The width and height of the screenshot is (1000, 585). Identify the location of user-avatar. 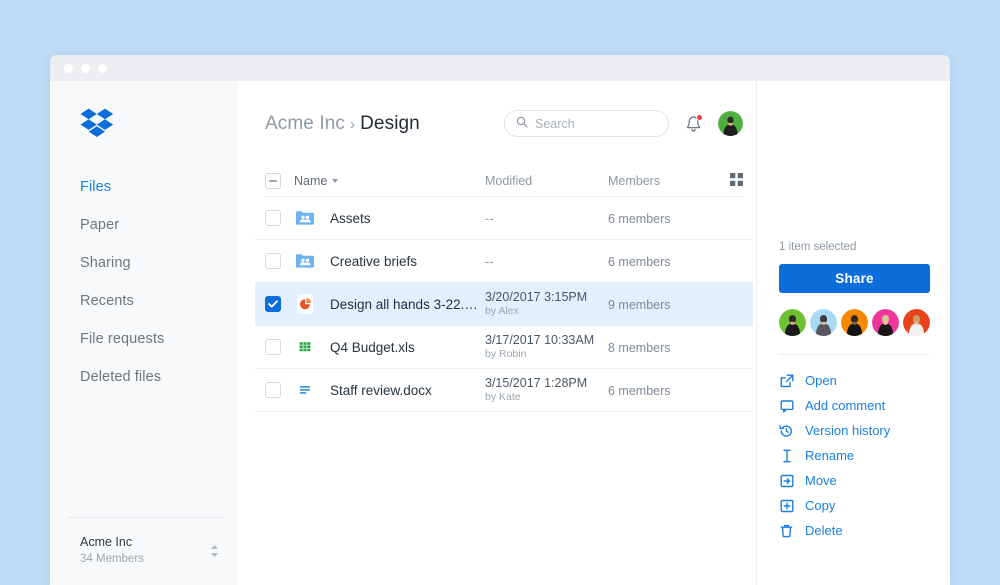
(730, 123).